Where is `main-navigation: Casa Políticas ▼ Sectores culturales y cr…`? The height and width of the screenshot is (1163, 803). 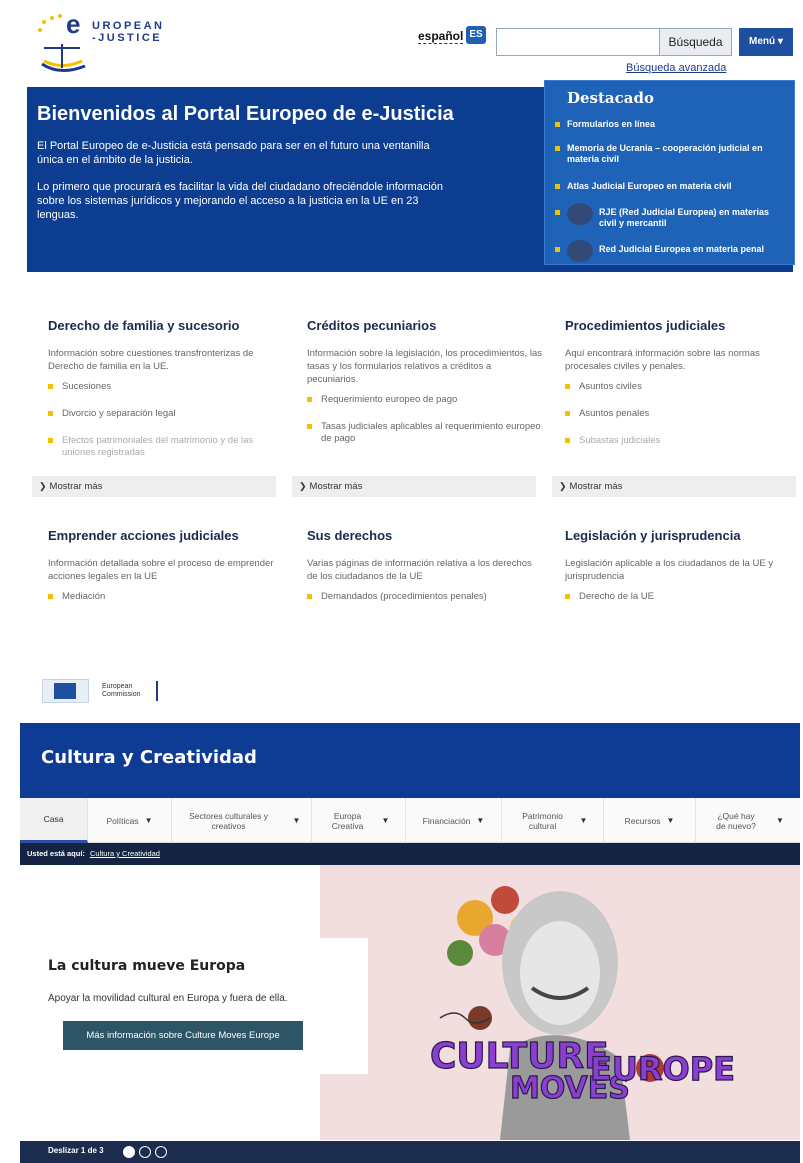 main-navigation: Casa Políticas ▼ Sectores culturales y cr… is located at coordinates (410, 820).